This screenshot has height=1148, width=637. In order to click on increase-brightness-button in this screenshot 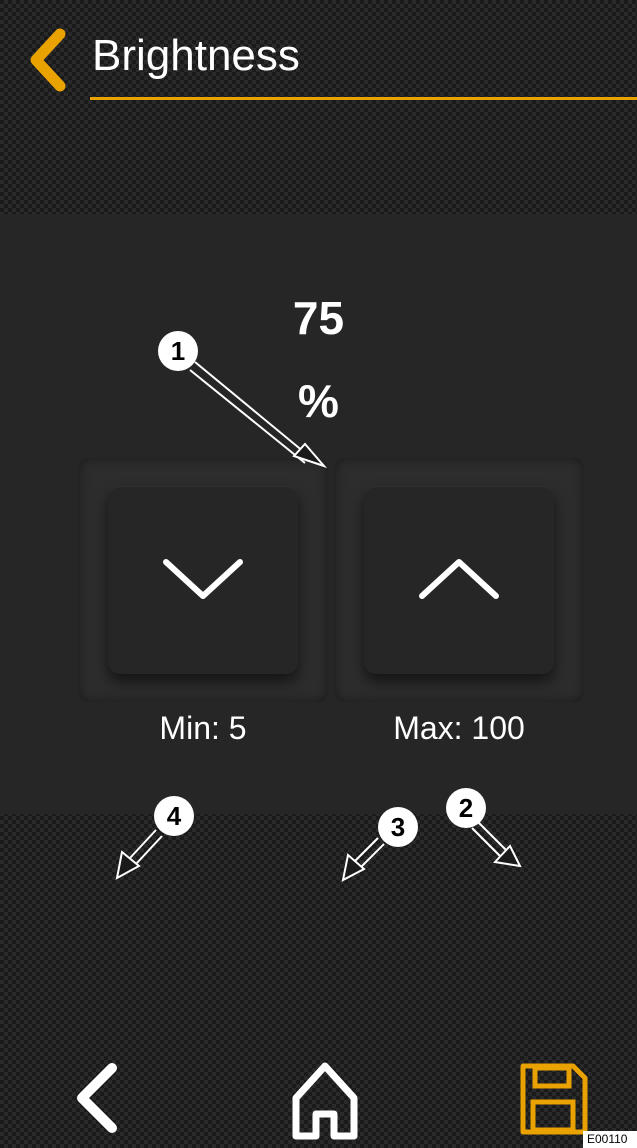, I will do `click(459, 580)`.